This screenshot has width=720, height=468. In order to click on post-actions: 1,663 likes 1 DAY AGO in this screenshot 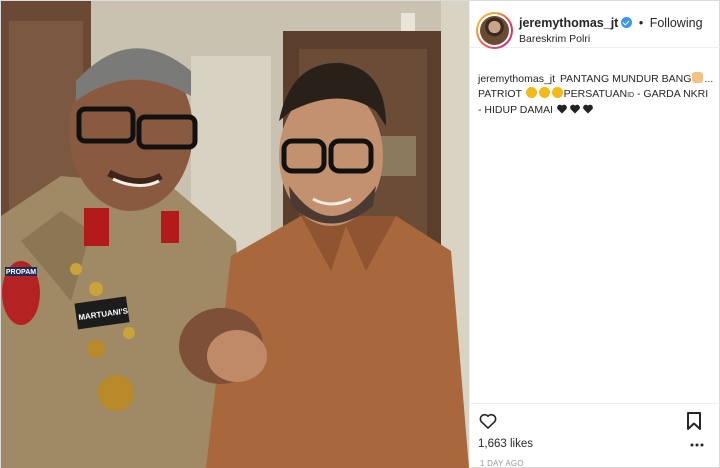, I will do `click(595, 435)`.